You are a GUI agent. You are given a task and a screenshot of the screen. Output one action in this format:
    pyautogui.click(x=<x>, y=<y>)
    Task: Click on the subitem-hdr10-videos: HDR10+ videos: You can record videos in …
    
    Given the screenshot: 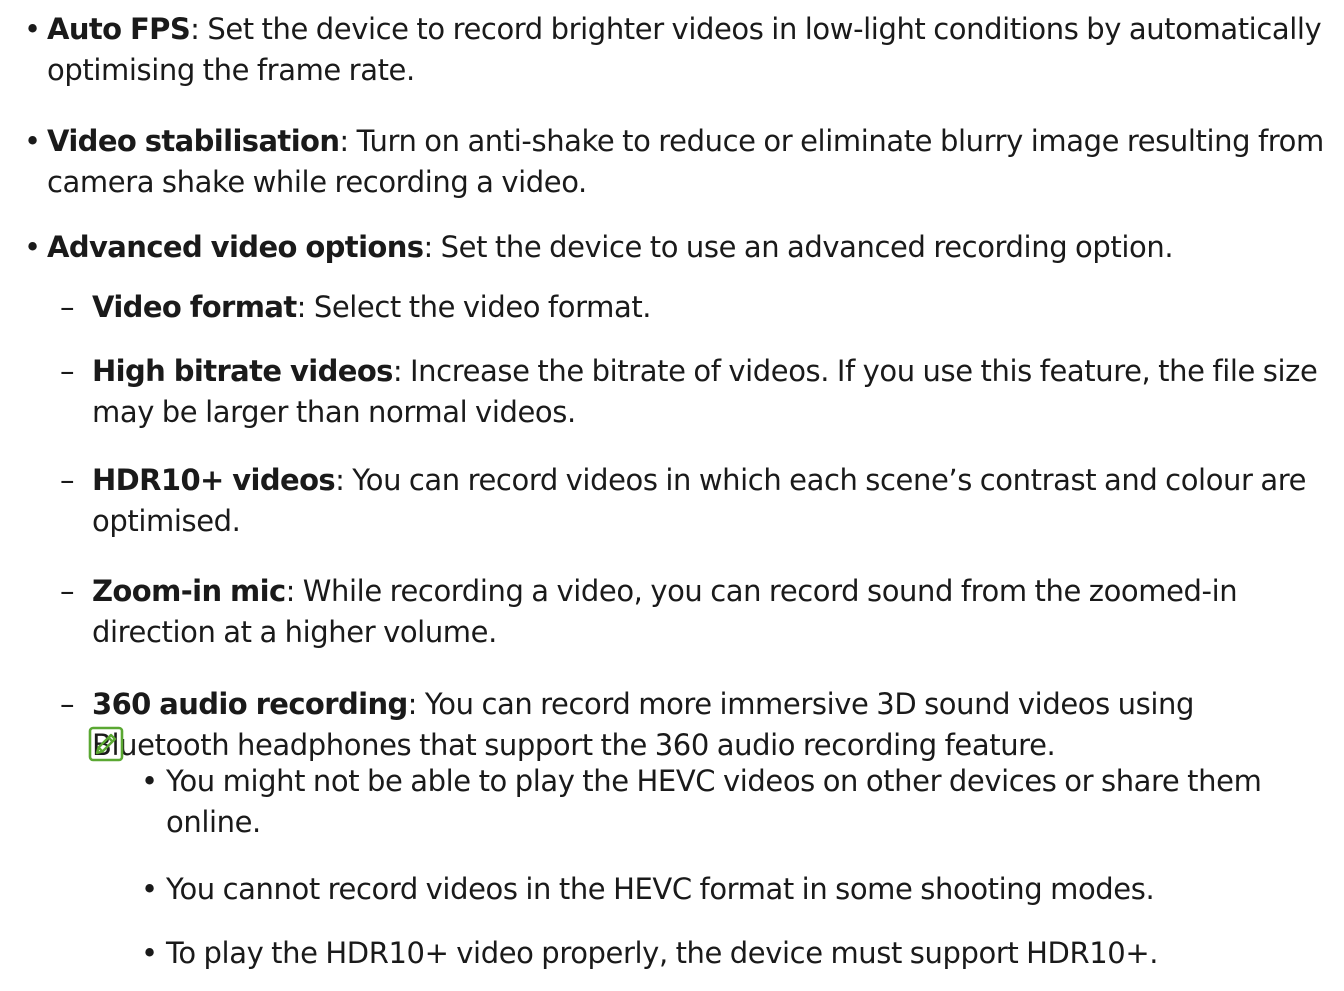 What is the action you would take?
    pyautogui.click(x=714, y=501)
    